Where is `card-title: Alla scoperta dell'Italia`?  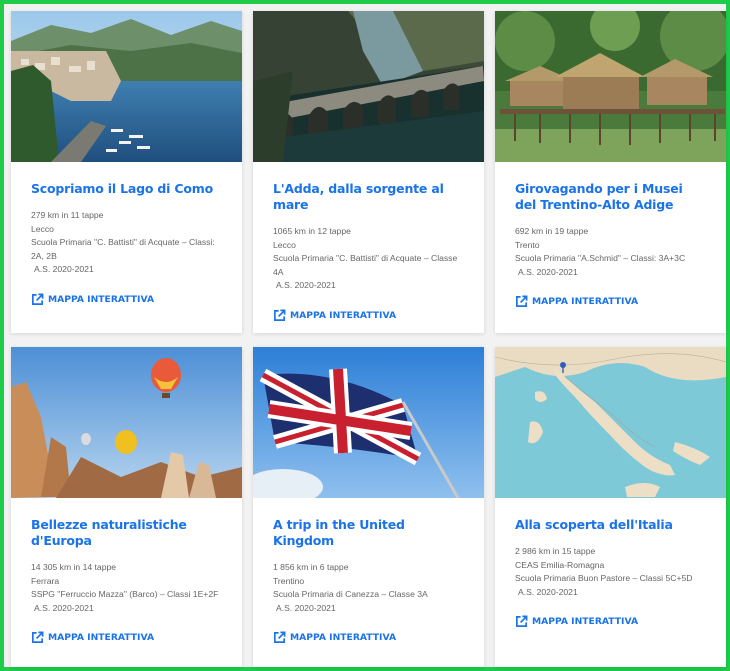 card-title: Alla scoperta dell'Italia is located at coordinates (610, 525).